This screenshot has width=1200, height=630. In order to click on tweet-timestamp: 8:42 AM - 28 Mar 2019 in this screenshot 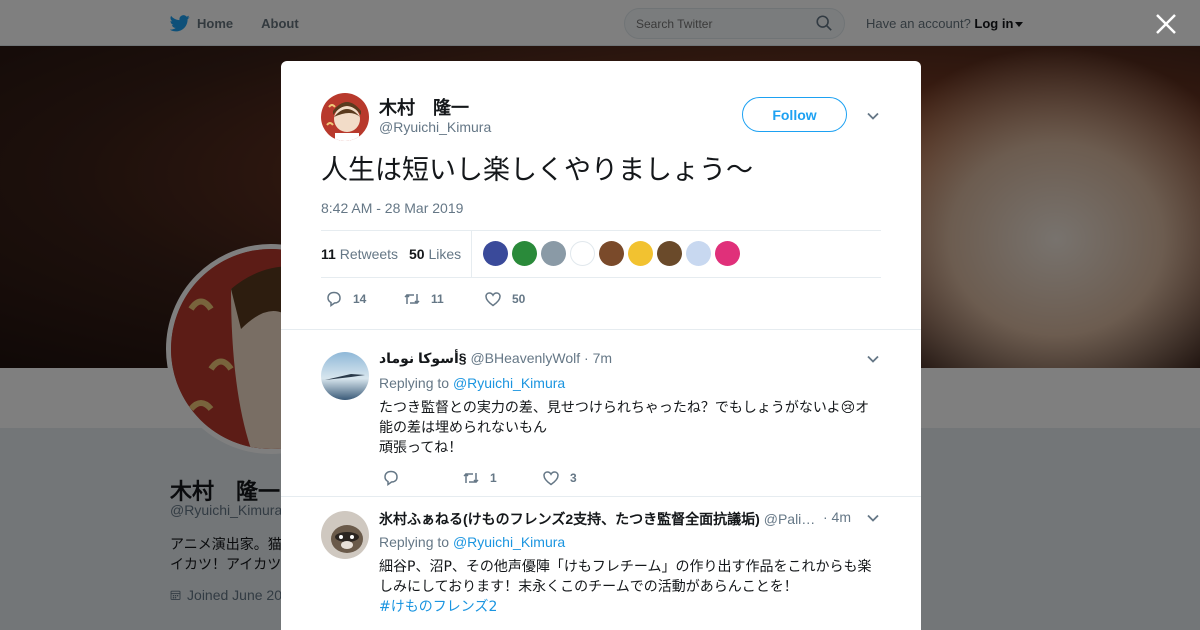, I will do `click(392, 208)`.